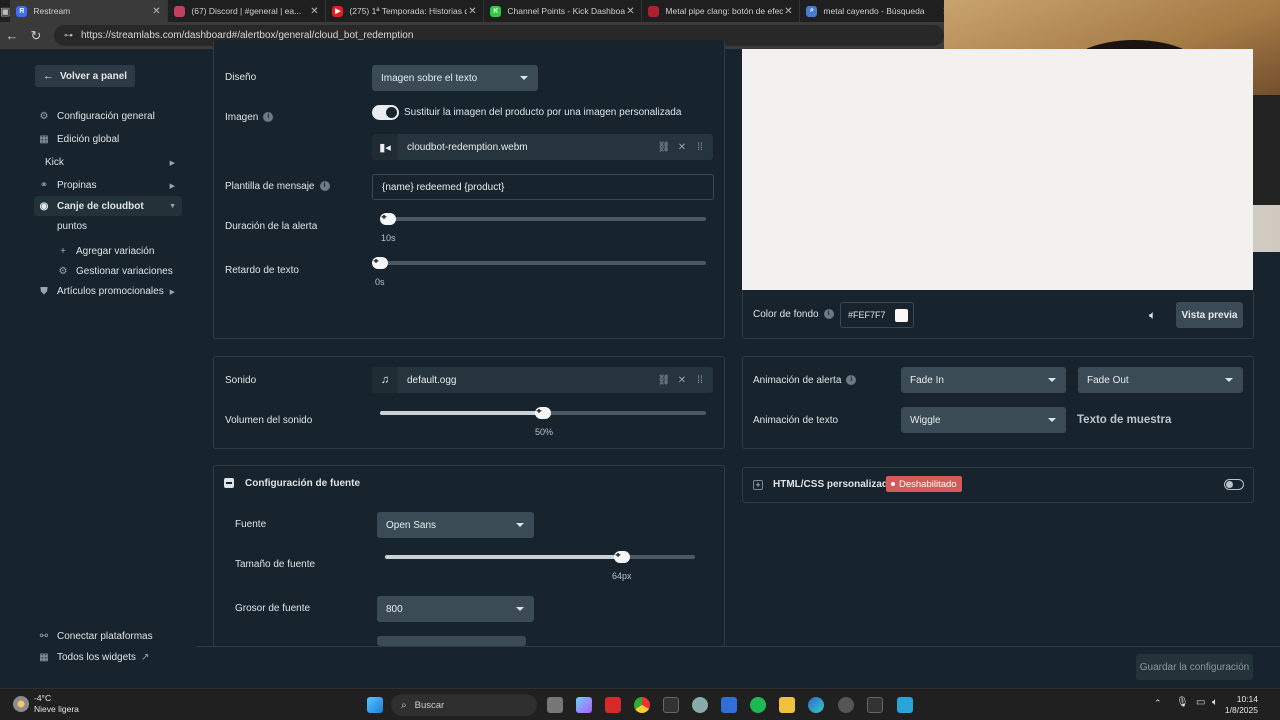 The image size is (1280, 720). I want to click on site-info-icon: ⊶, so click(68, 35).